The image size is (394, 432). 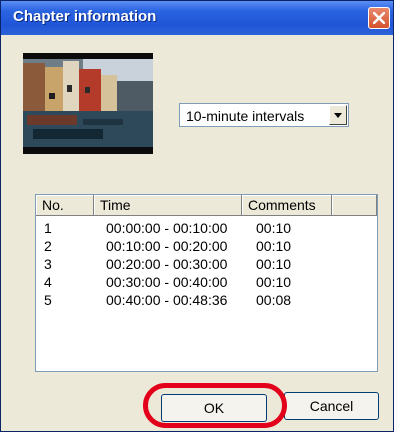 What do you see at coordinates (65, 205) in the screenshot?
I see `column-header-no: No.` at bounding box center [65, 205].